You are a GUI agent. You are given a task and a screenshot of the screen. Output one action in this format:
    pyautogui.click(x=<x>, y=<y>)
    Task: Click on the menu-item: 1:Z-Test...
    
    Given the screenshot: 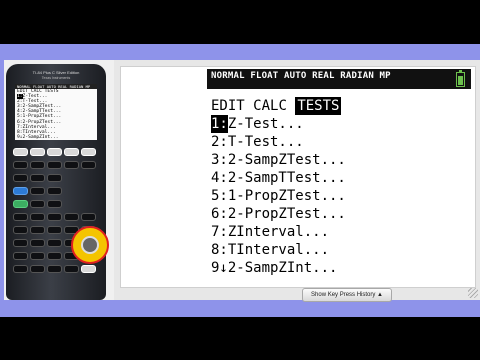 What is the action you would take?
    pyautogui.click(x=278, y=124)
    